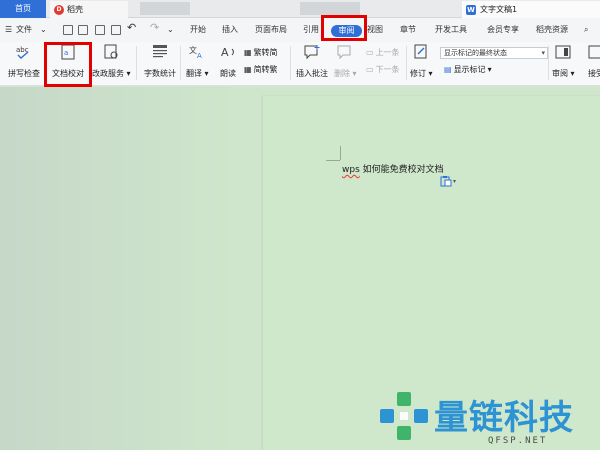 The image size is (600, 450). Describe the element at coordinates (448, 69) in the screenshot. I see `markup-icon: ▤` at that location.